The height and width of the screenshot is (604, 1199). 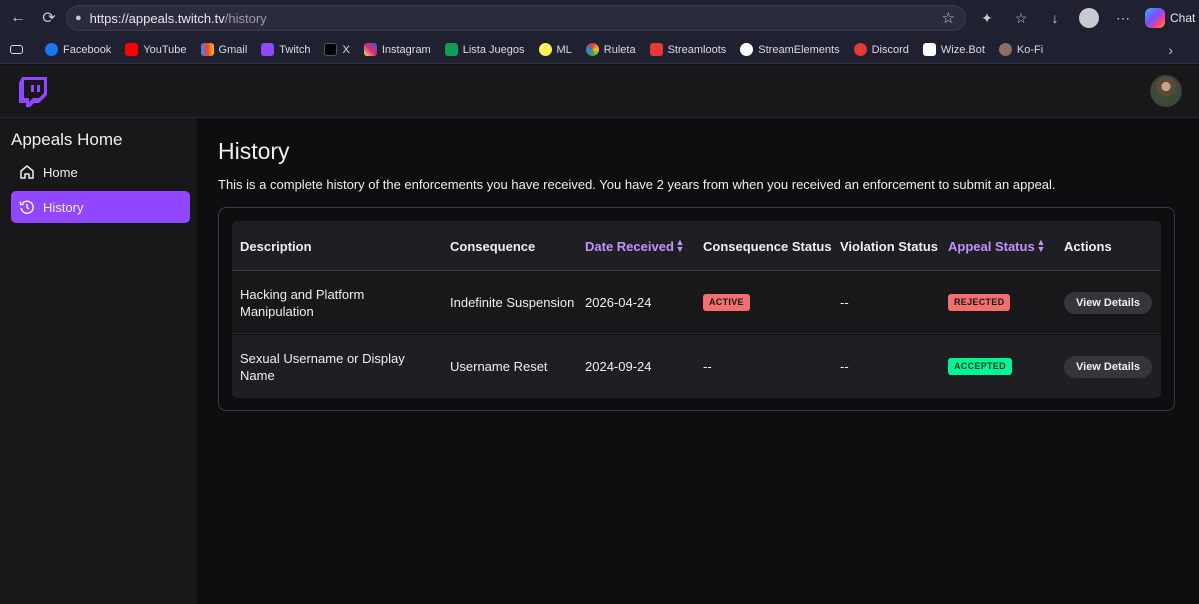 What do you see at coordinates (16, 49) in the screenshot?
I see `bookmarks-icon` at bounding box center [16, 49].